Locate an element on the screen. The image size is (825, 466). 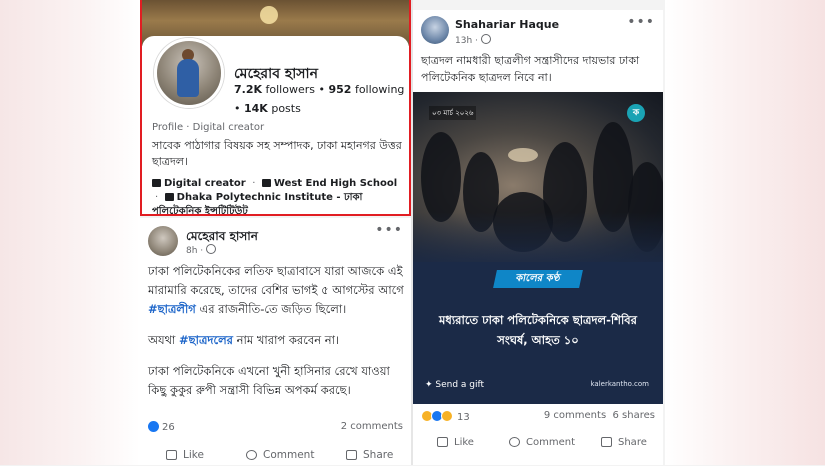
post-timestamp: 8h · is located at coordinates (201, 250).